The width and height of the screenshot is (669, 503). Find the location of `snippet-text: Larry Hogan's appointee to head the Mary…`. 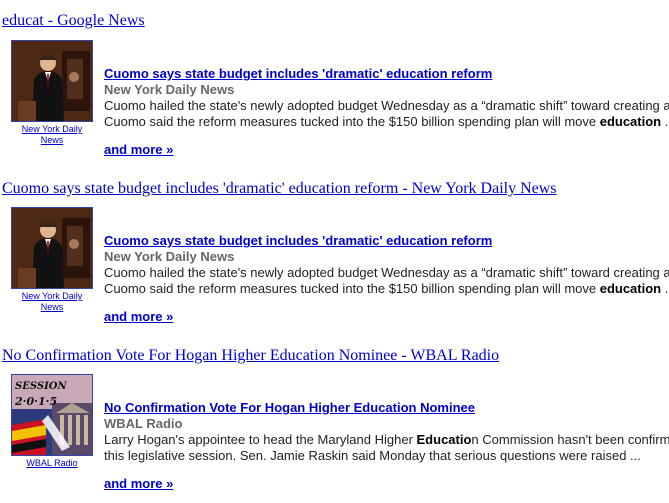

snippet-text: Larry Hogan's appointee to head the Mary… is located at coordinates (260, 439).